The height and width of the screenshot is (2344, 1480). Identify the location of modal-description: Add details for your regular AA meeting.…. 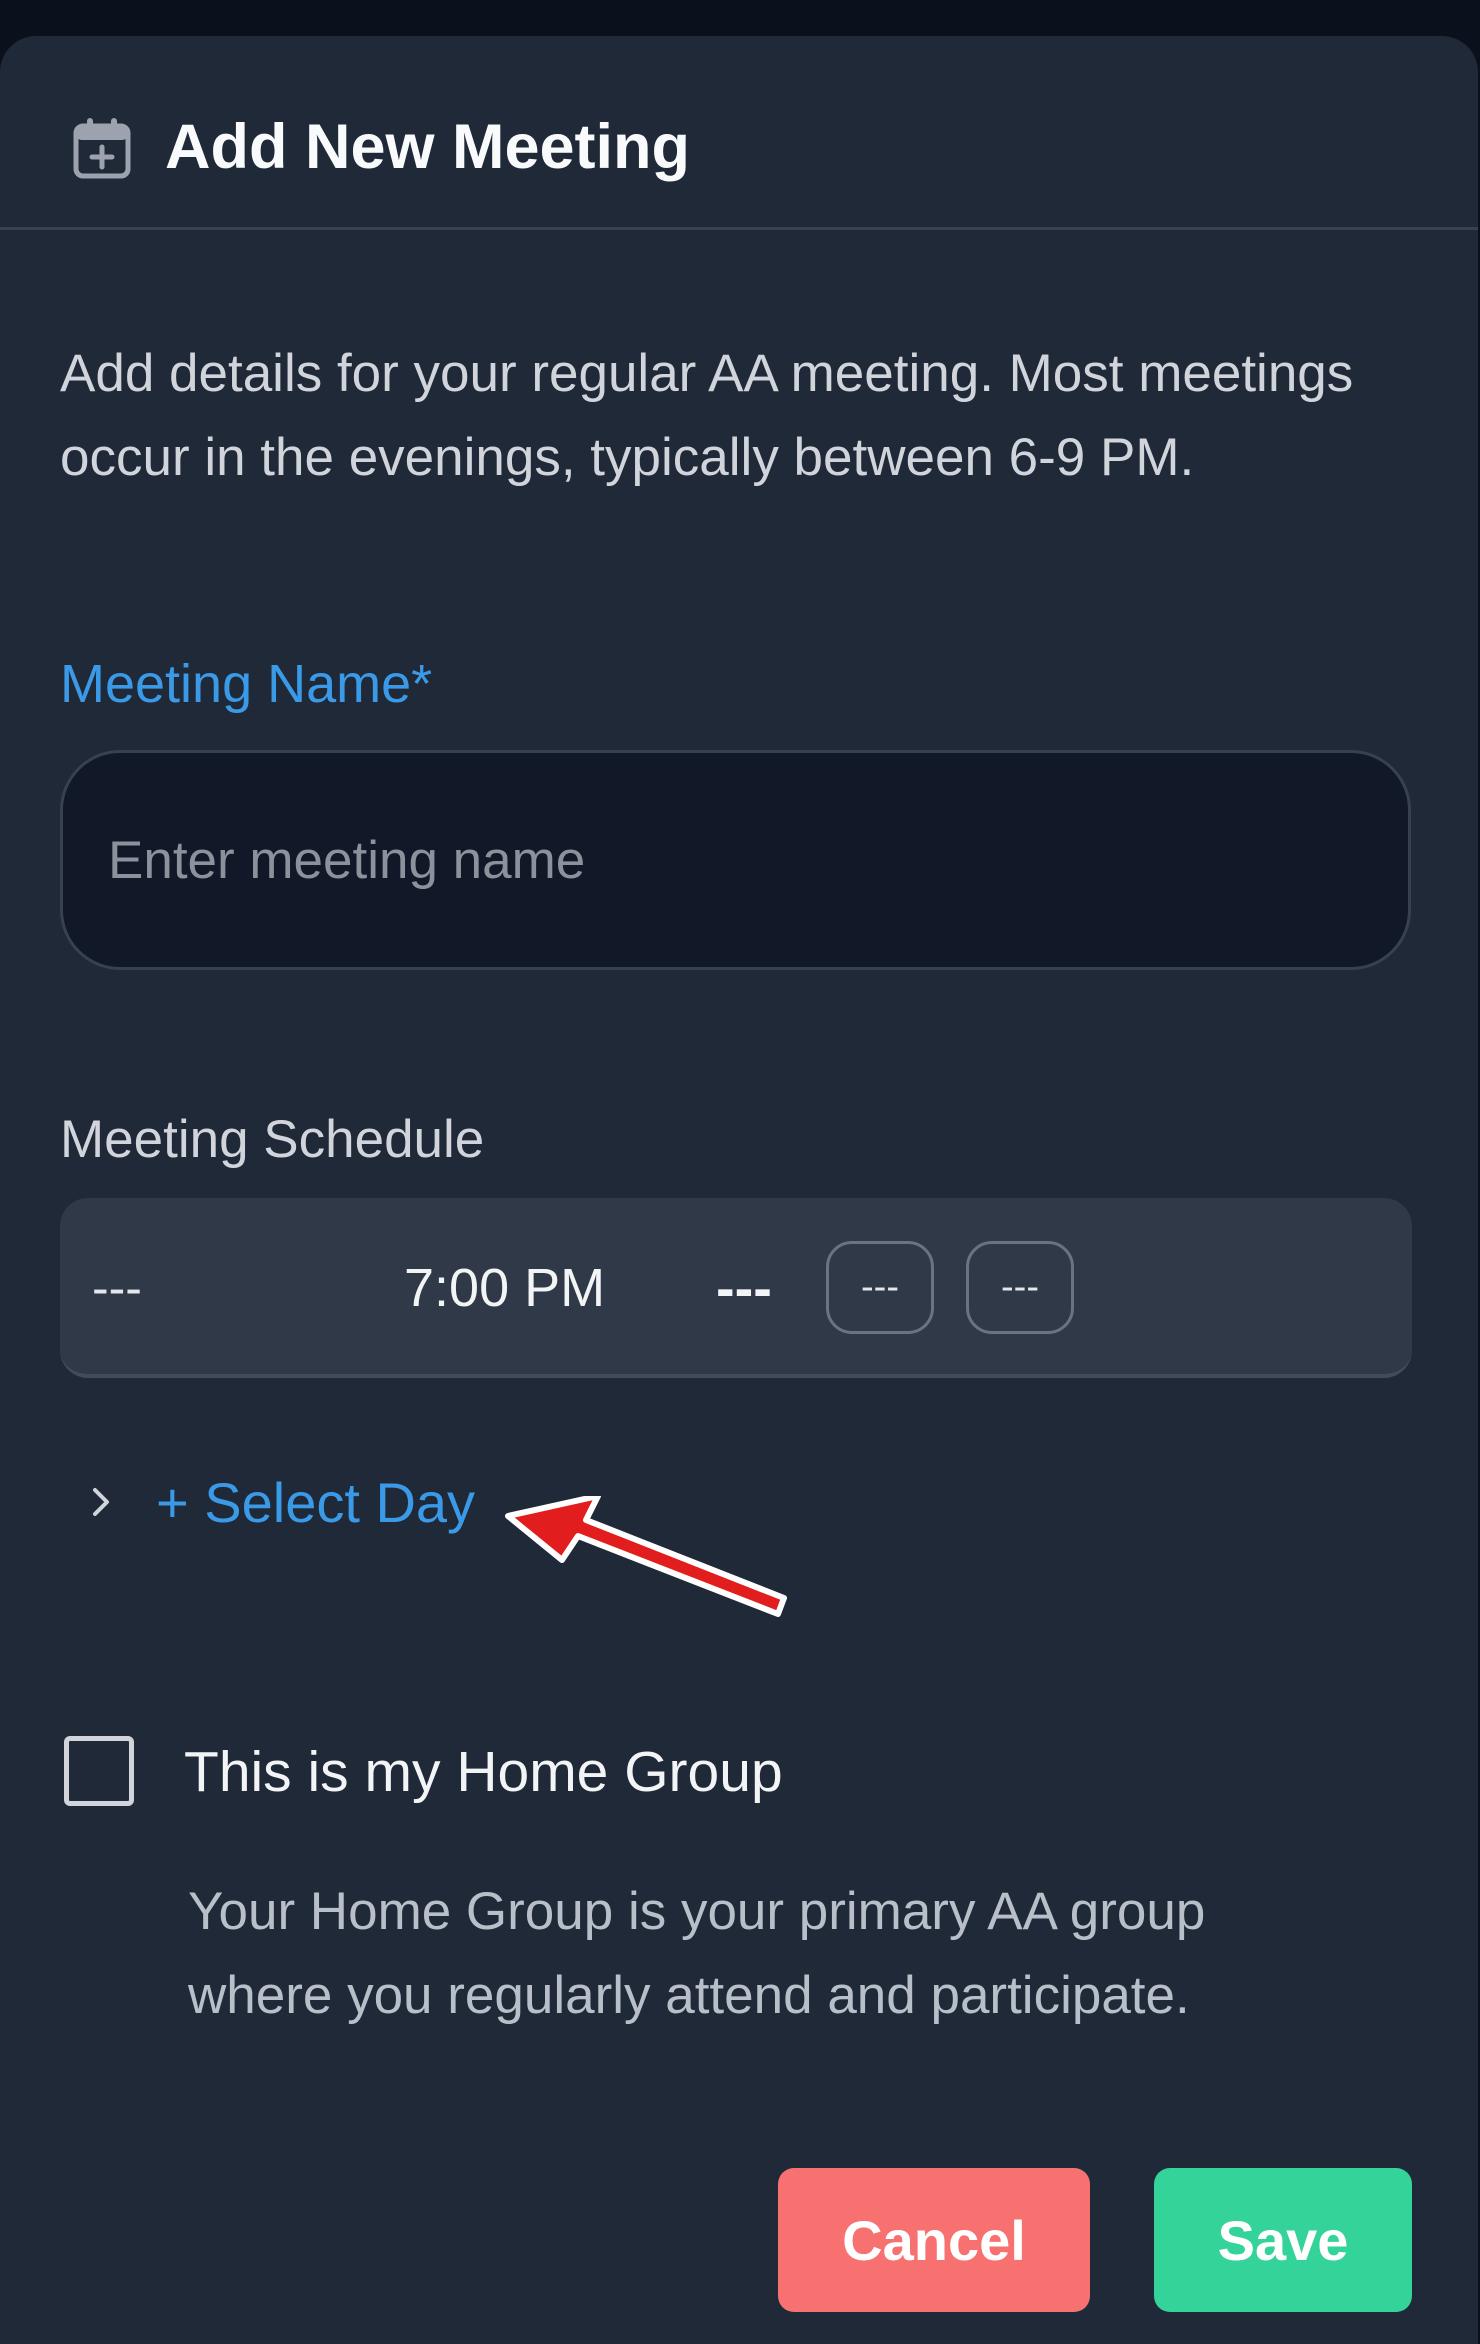
(707, 415).